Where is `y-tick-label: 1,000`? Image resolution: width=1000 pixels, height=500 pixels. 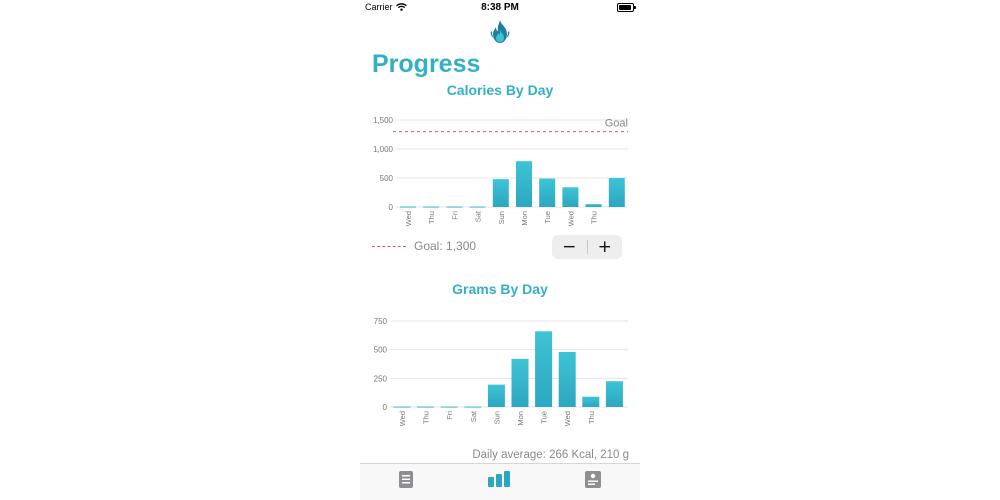
y-tick-label: 1,000 is located at coordinates (383, 149).